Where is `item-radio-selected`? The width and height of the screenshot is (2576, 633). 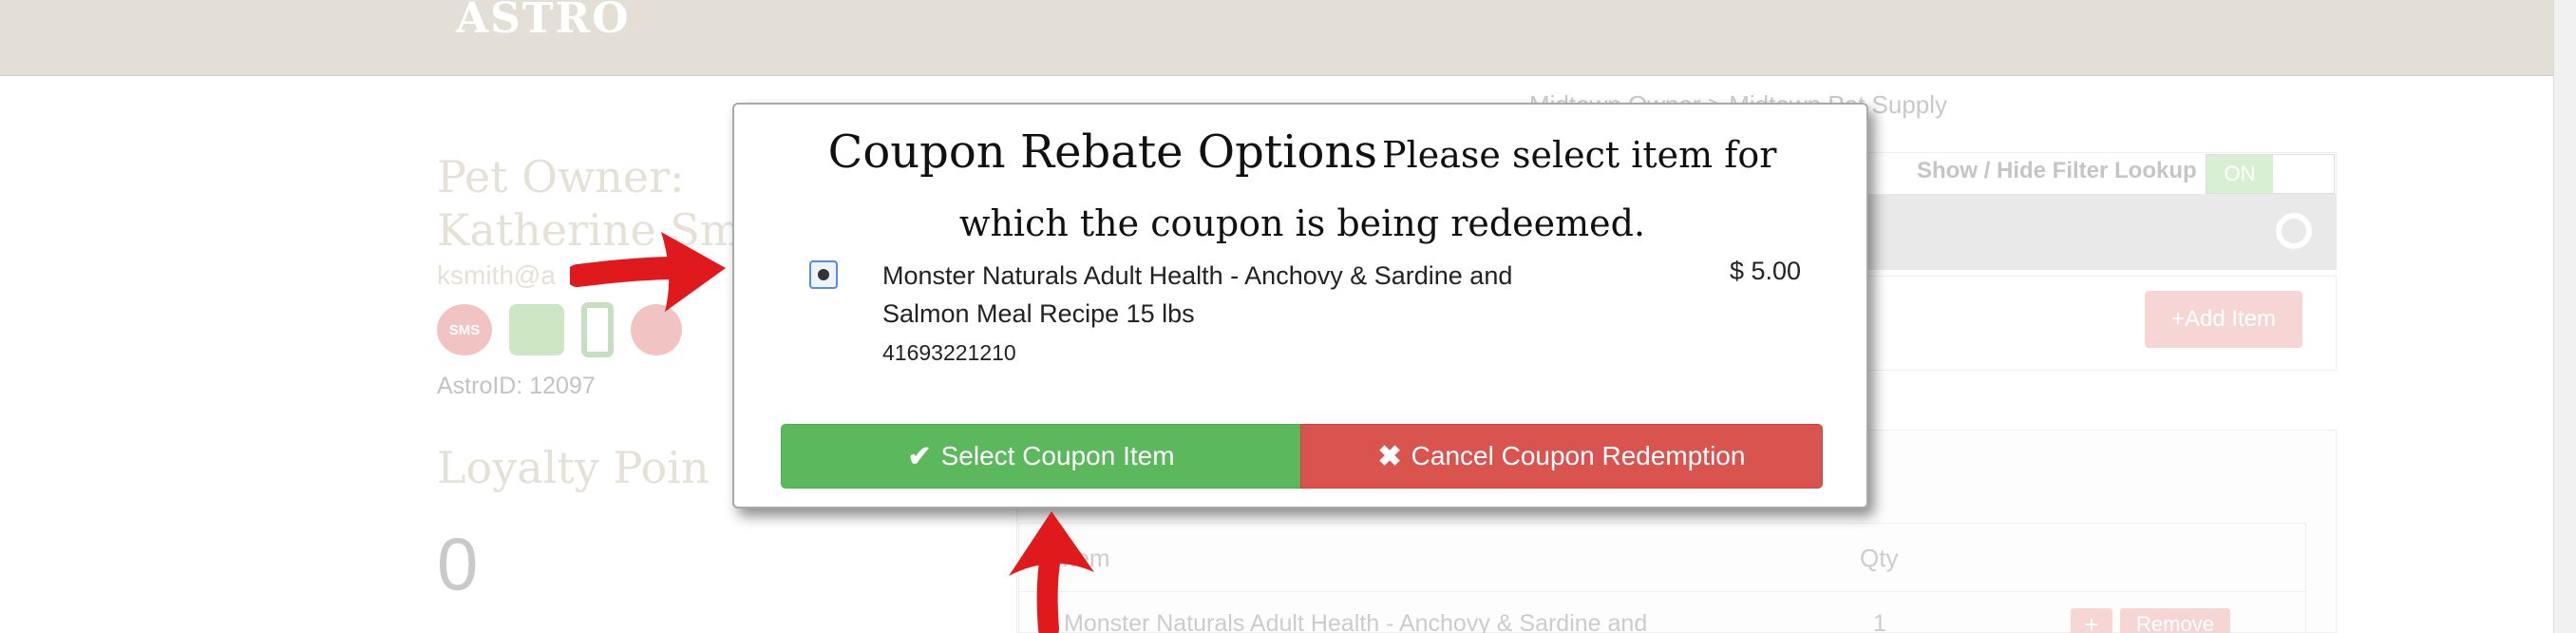 item-radio-selected is located at coordinates (823, 274).